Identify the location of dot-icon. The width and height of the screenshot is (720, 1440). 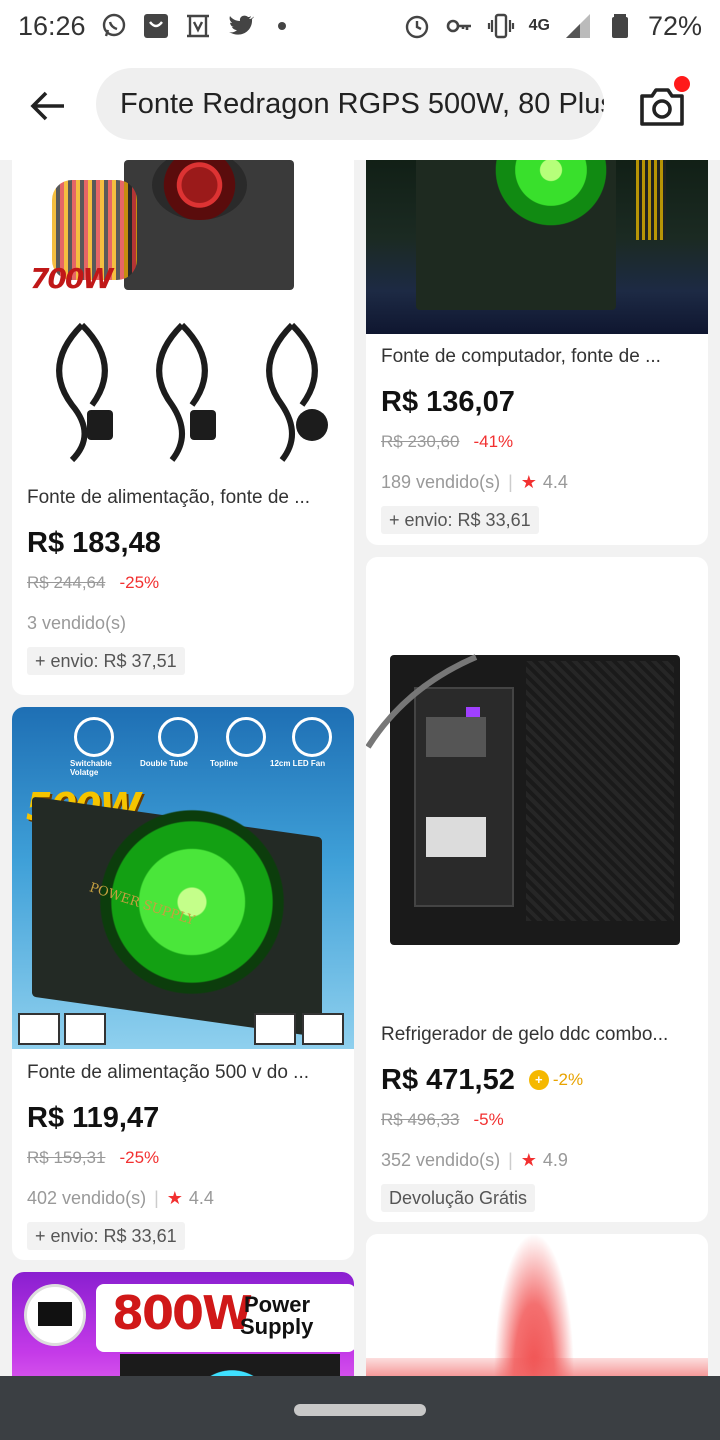
(282, 26).